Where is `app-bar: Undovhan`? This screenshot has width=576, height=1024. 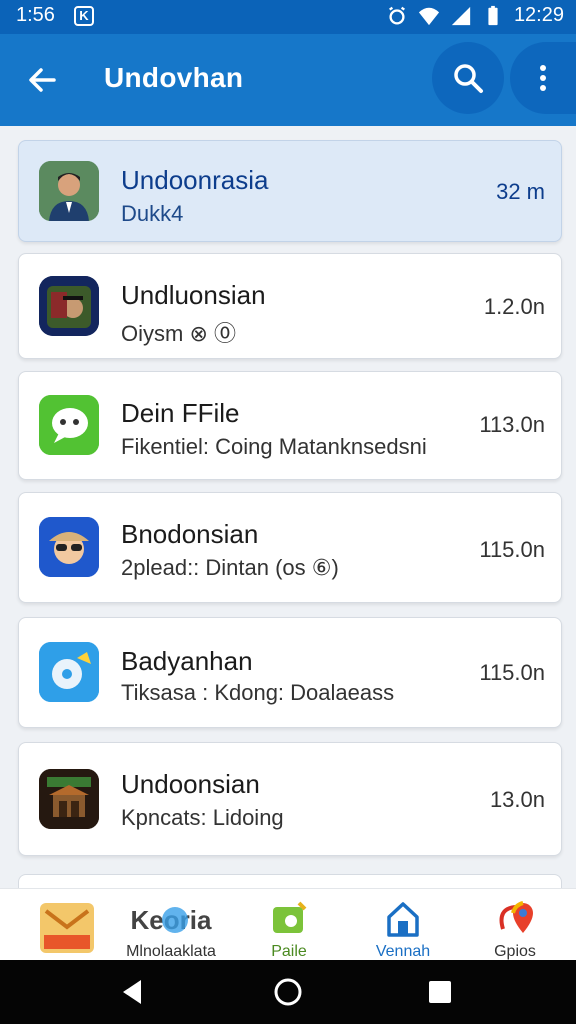 app-bar: Undovhan is located at coordinates (288, 80).